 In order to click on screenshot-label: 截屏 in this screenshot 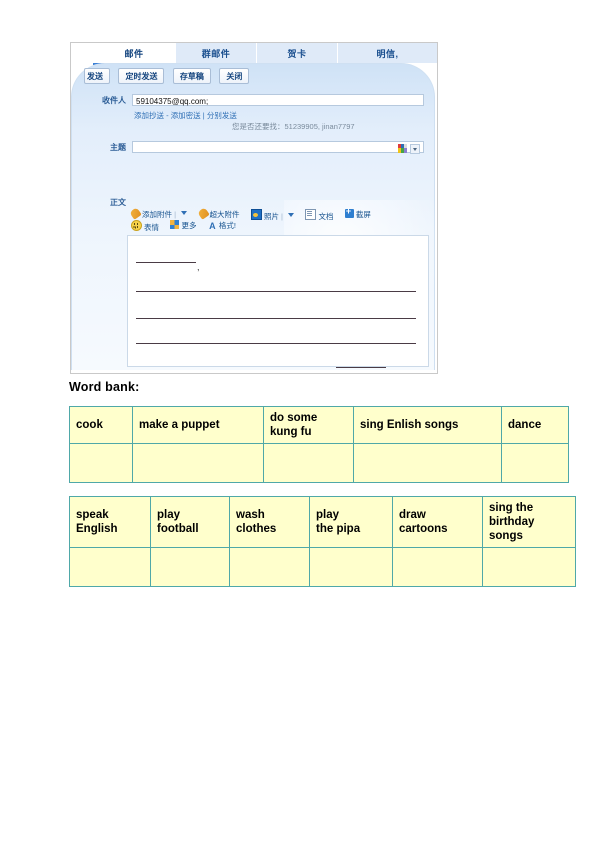, I will do `click(363, 214)`.